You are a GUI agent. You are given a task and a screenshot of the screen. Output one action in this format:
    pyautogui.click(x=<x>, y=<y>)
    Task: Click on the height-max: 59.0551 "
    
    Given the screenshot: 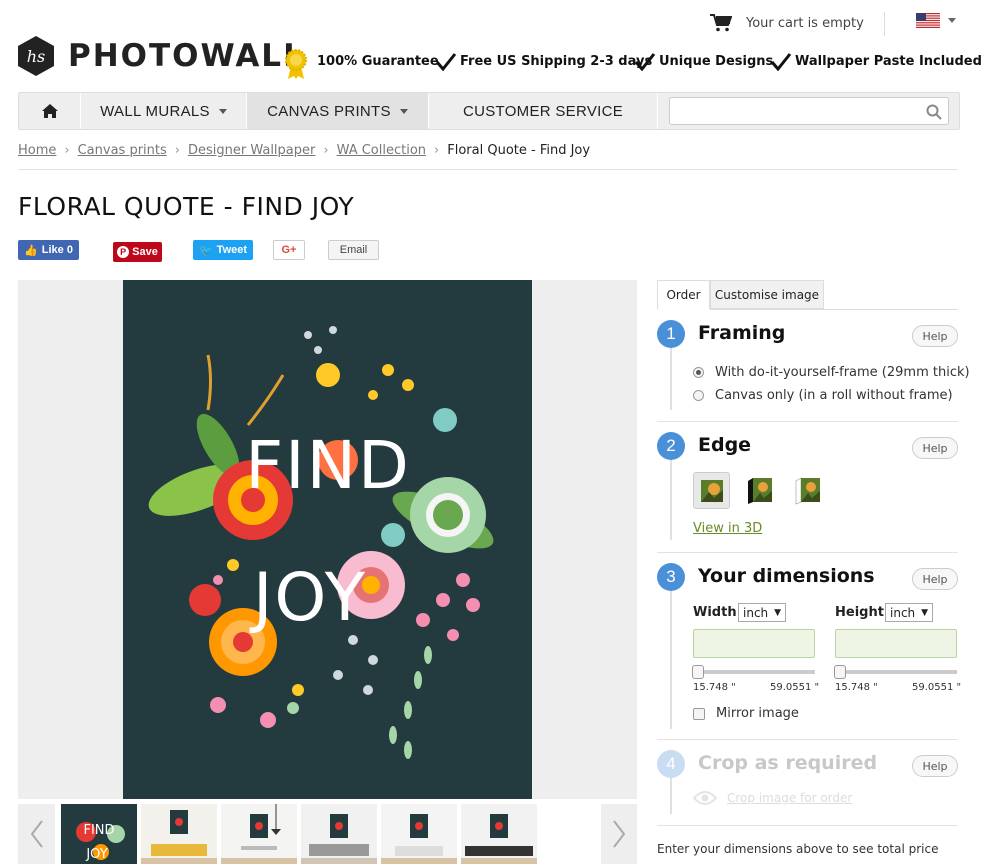 What is the action you would take?
    pyautogui.click(x=937, y=687)
    